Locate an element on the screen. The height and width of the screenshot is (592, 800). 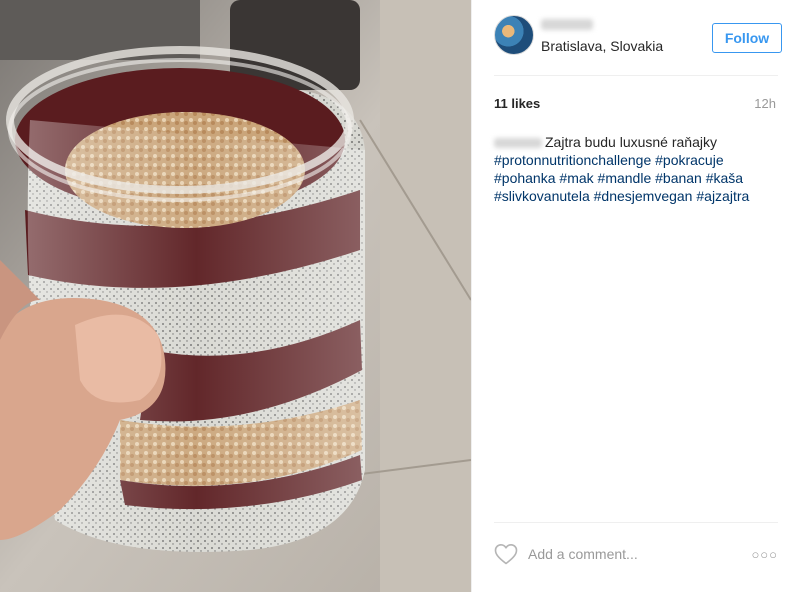
hashtag: #ajzajtra is located at coordinates (722, 196).